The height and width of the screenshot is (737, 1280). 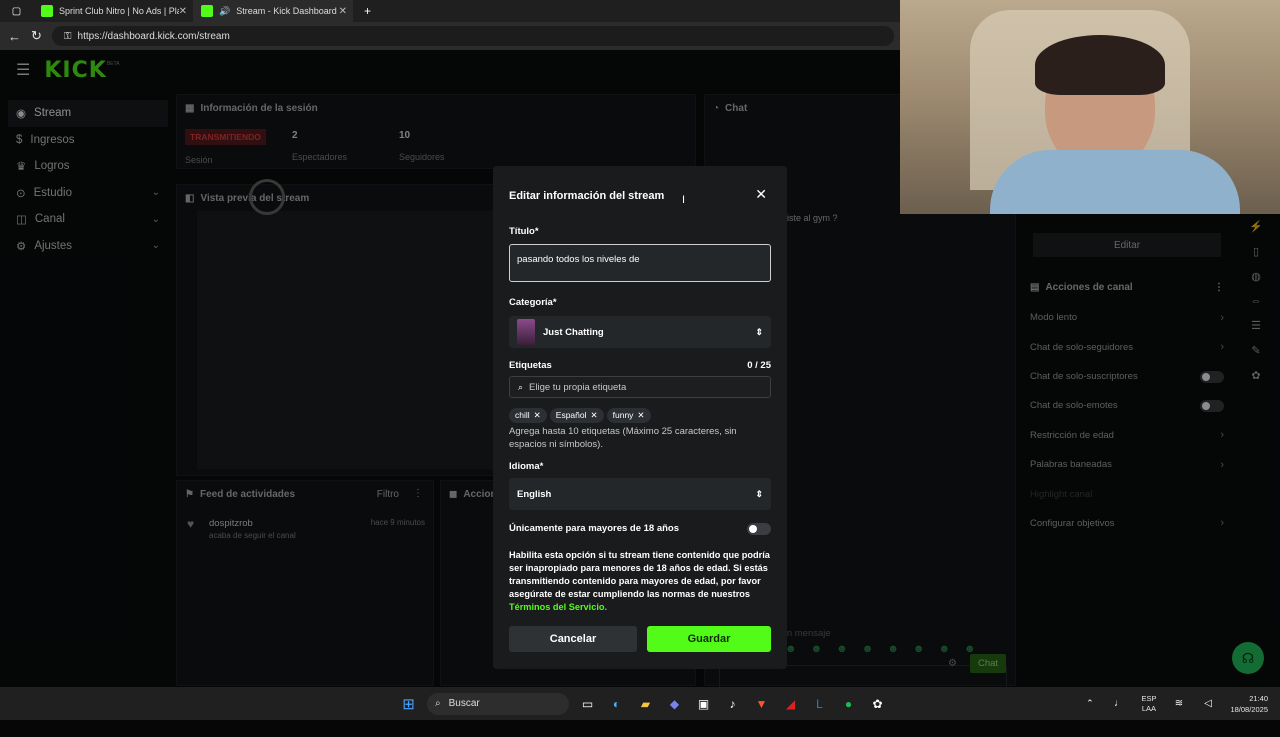 I want to click on language-indicator: ESP LAA, so click(x=1148, y=704).